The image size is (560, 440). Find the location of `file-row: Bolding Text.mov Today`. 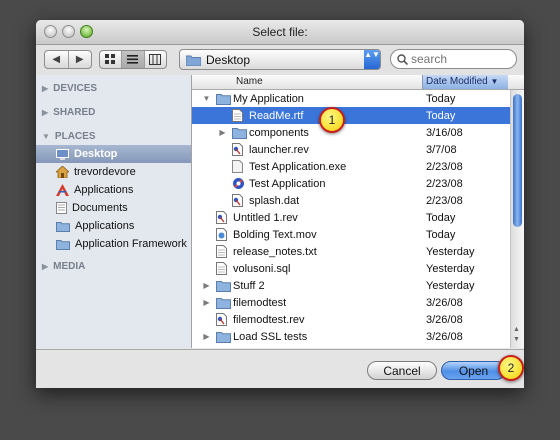

file-row: Bolding Text.mov Today is located at coordinates (351, 234).